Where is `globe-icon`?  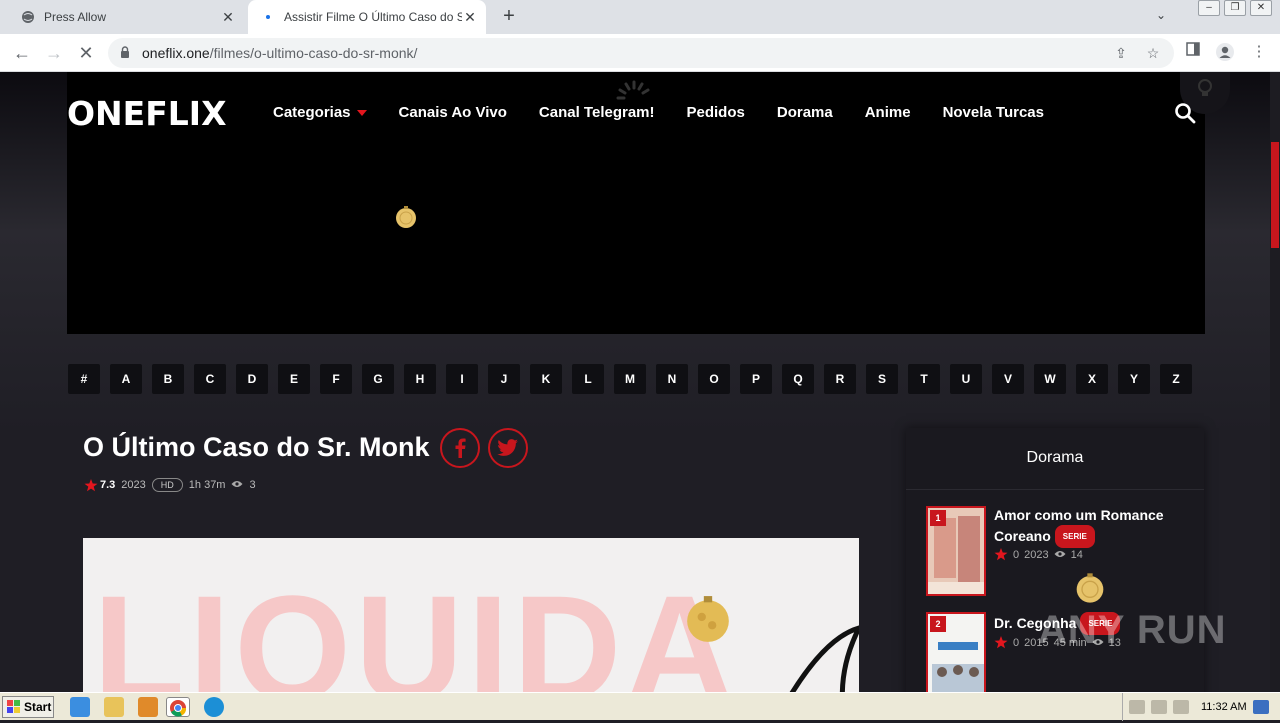
globe-icon is located at coordinates (28, 17).